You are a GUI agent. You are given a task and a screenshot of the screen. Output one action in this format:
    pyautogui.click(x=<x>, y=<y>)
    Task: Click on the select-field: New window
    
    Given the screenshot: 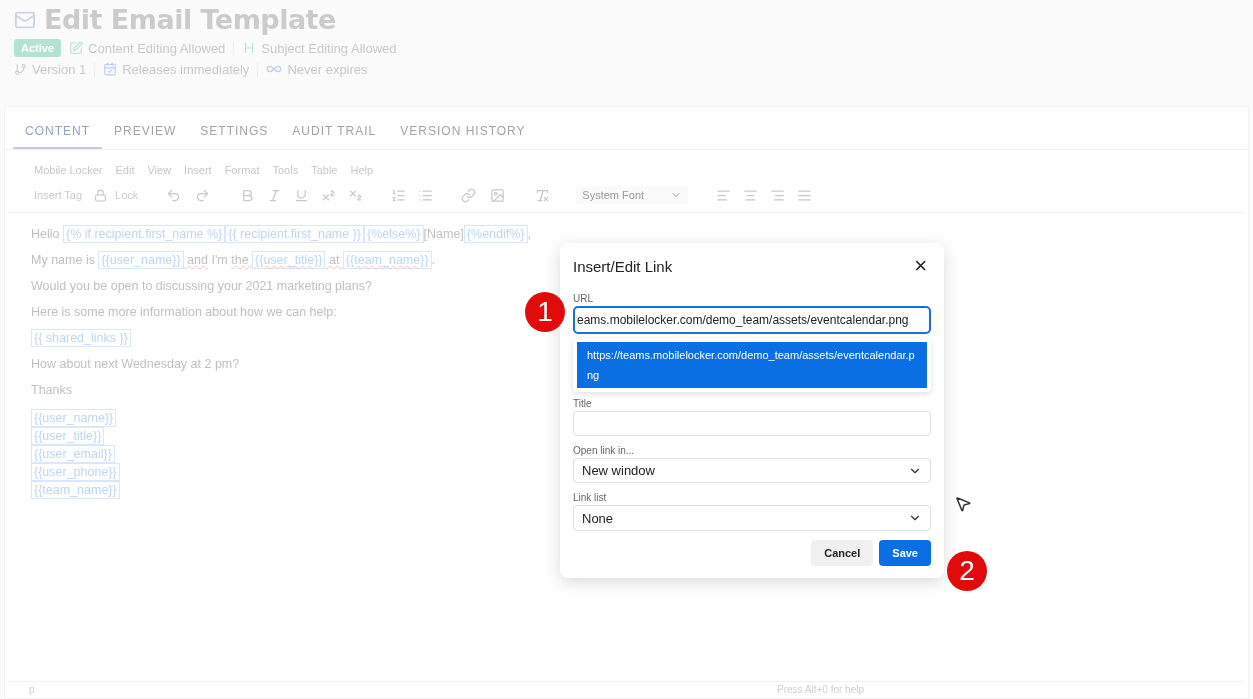 What is the action you would take?
    pyautogui.click(x=752, y=471)
    